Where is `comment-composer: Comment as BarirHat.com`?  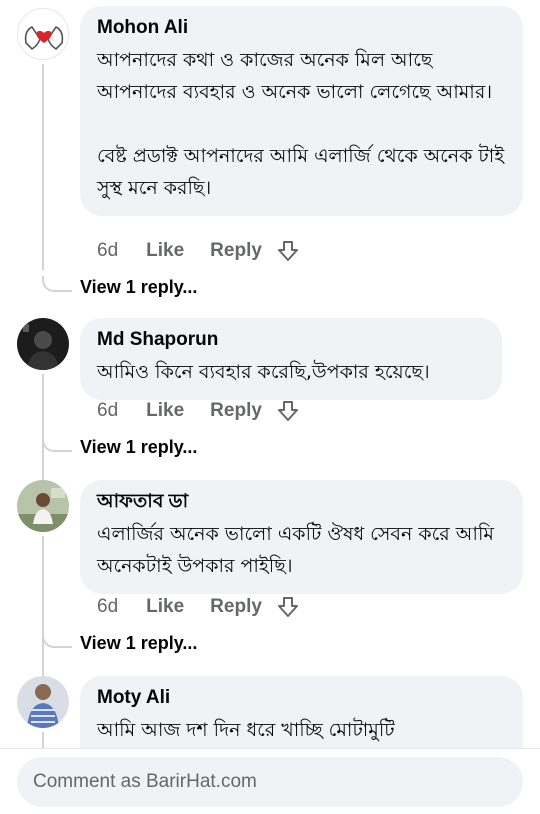
comment-composer: Comment as BarirHat.com is located at coordinates (270, 781).